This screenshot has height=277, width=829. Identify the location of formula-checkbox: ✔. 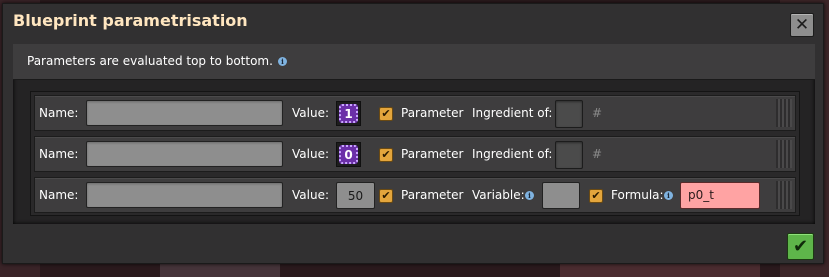
(596, 196).